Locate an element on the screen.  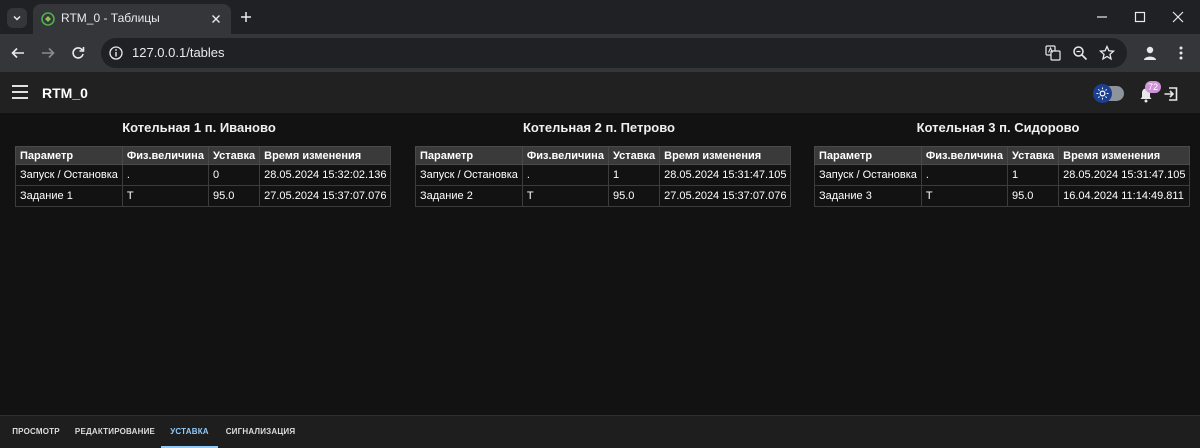
url-text: 127.0.0.1/tables is located at coordinates (178, 52).